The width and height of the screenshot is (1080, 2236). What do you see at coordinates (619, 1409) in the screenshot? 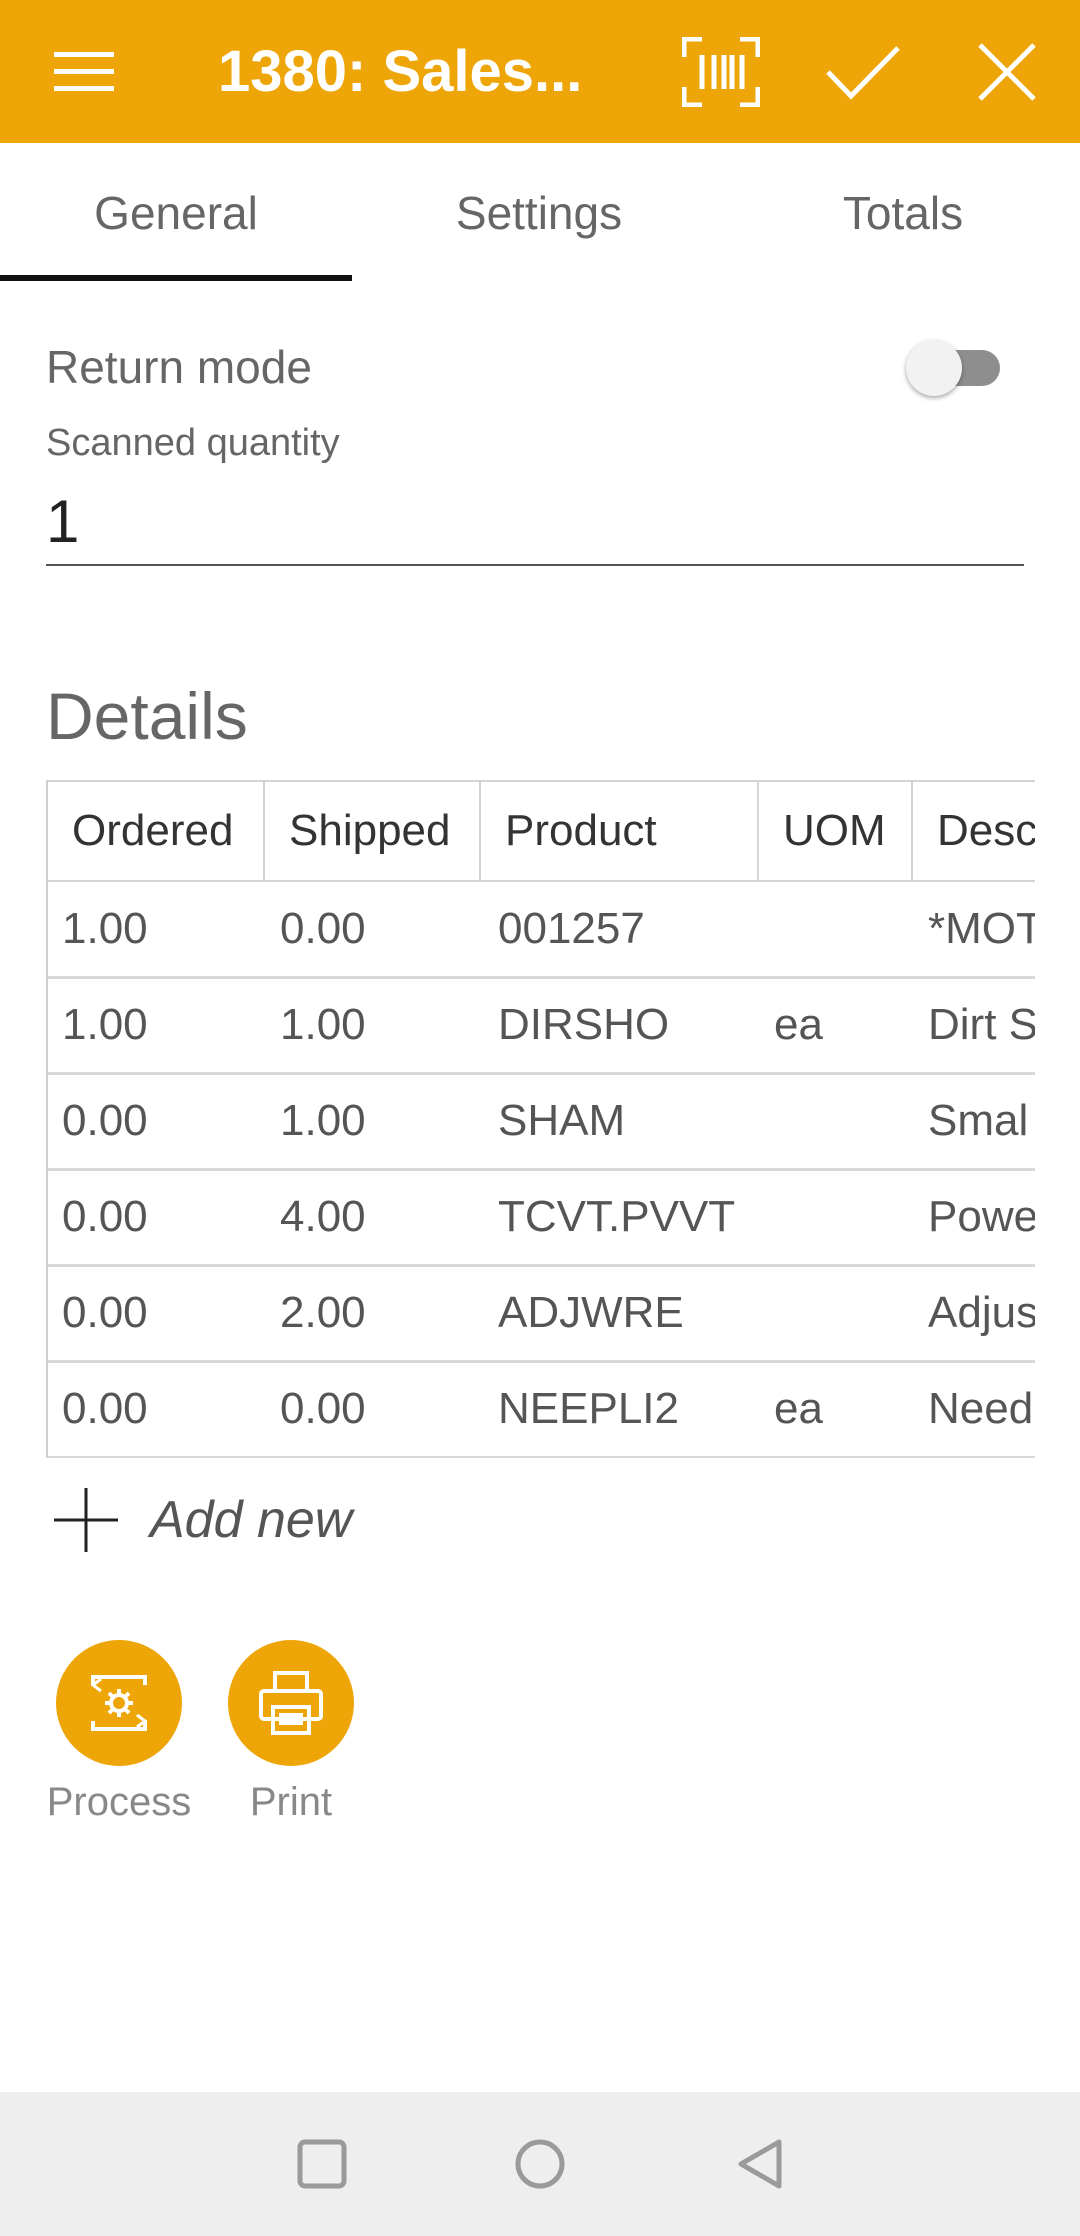
I see `cell-product: NEEPLI2` at bounding box center [619, 1409].